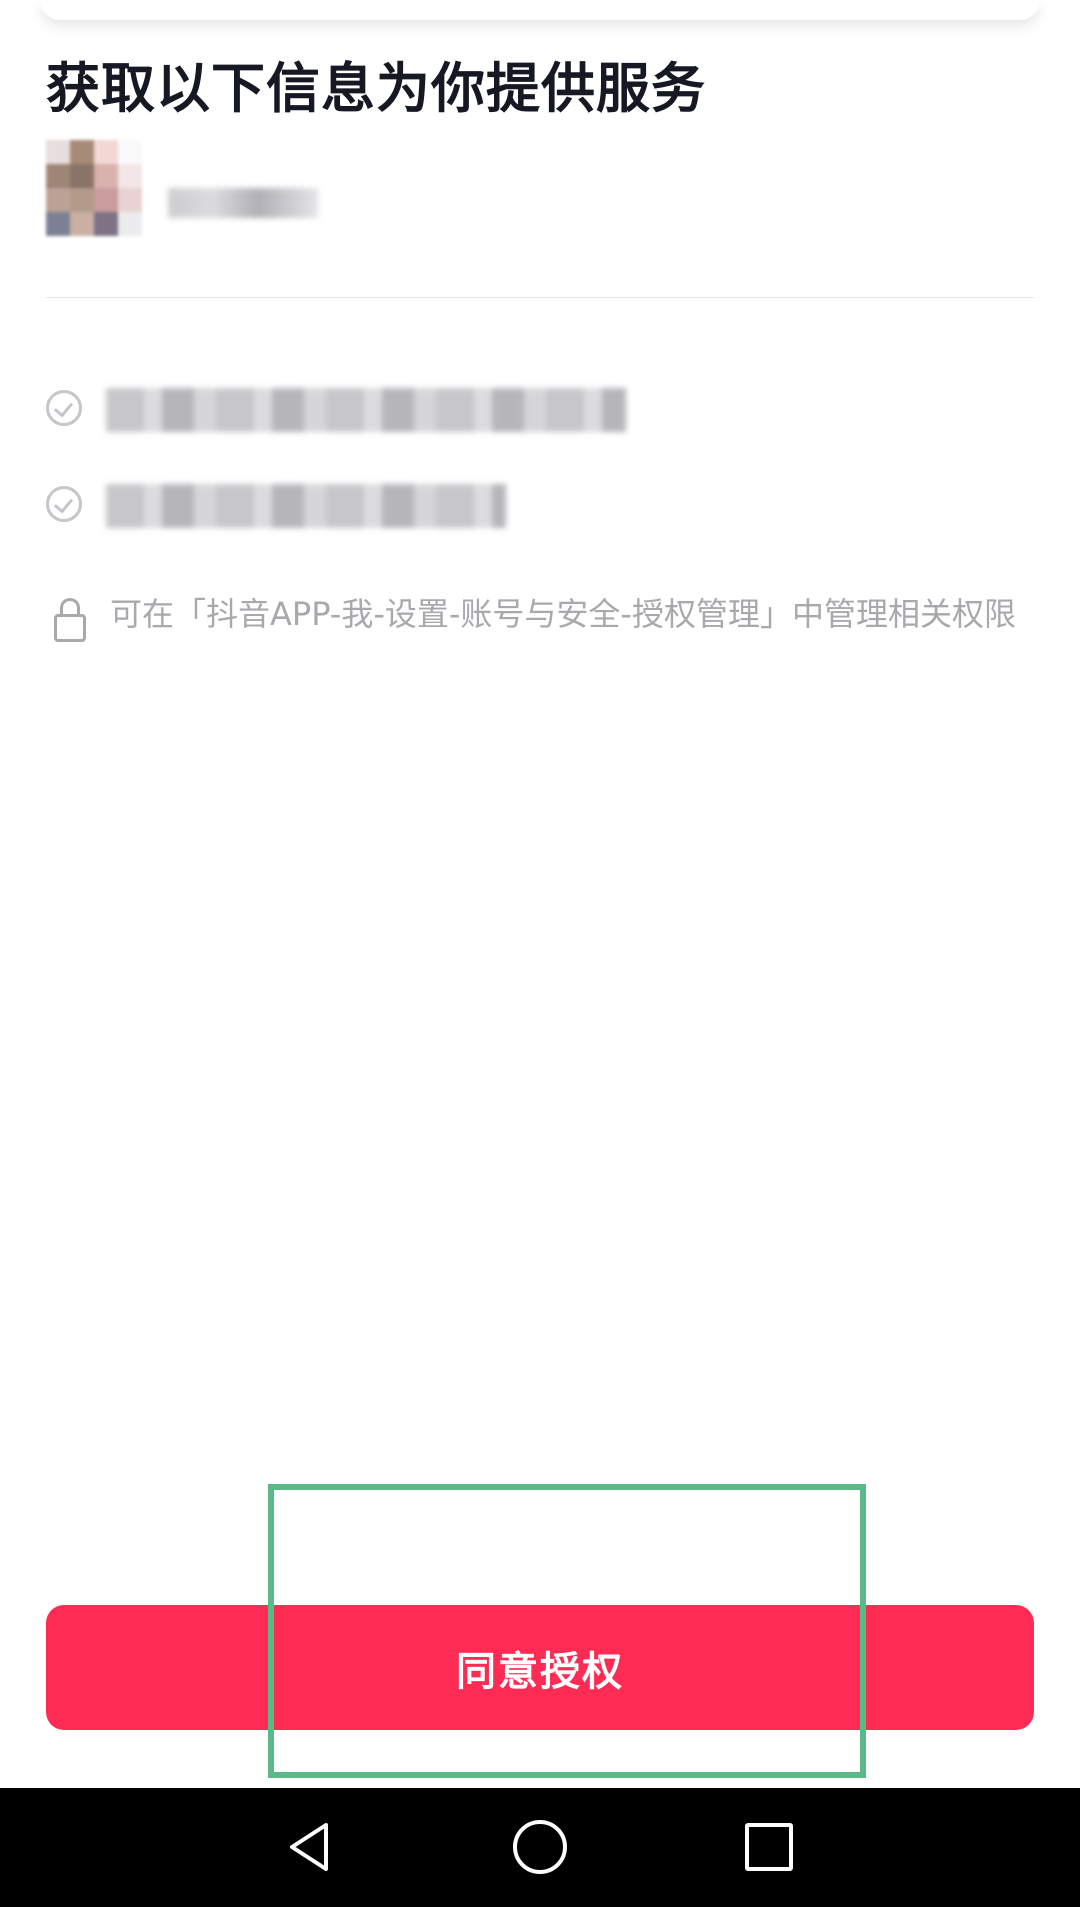 This screenshot has height=1907, width=1080. Describe the element at coordinates (540, 1667) in the screenshot. I see `agree-authorize-button: 同意授权` at that location.